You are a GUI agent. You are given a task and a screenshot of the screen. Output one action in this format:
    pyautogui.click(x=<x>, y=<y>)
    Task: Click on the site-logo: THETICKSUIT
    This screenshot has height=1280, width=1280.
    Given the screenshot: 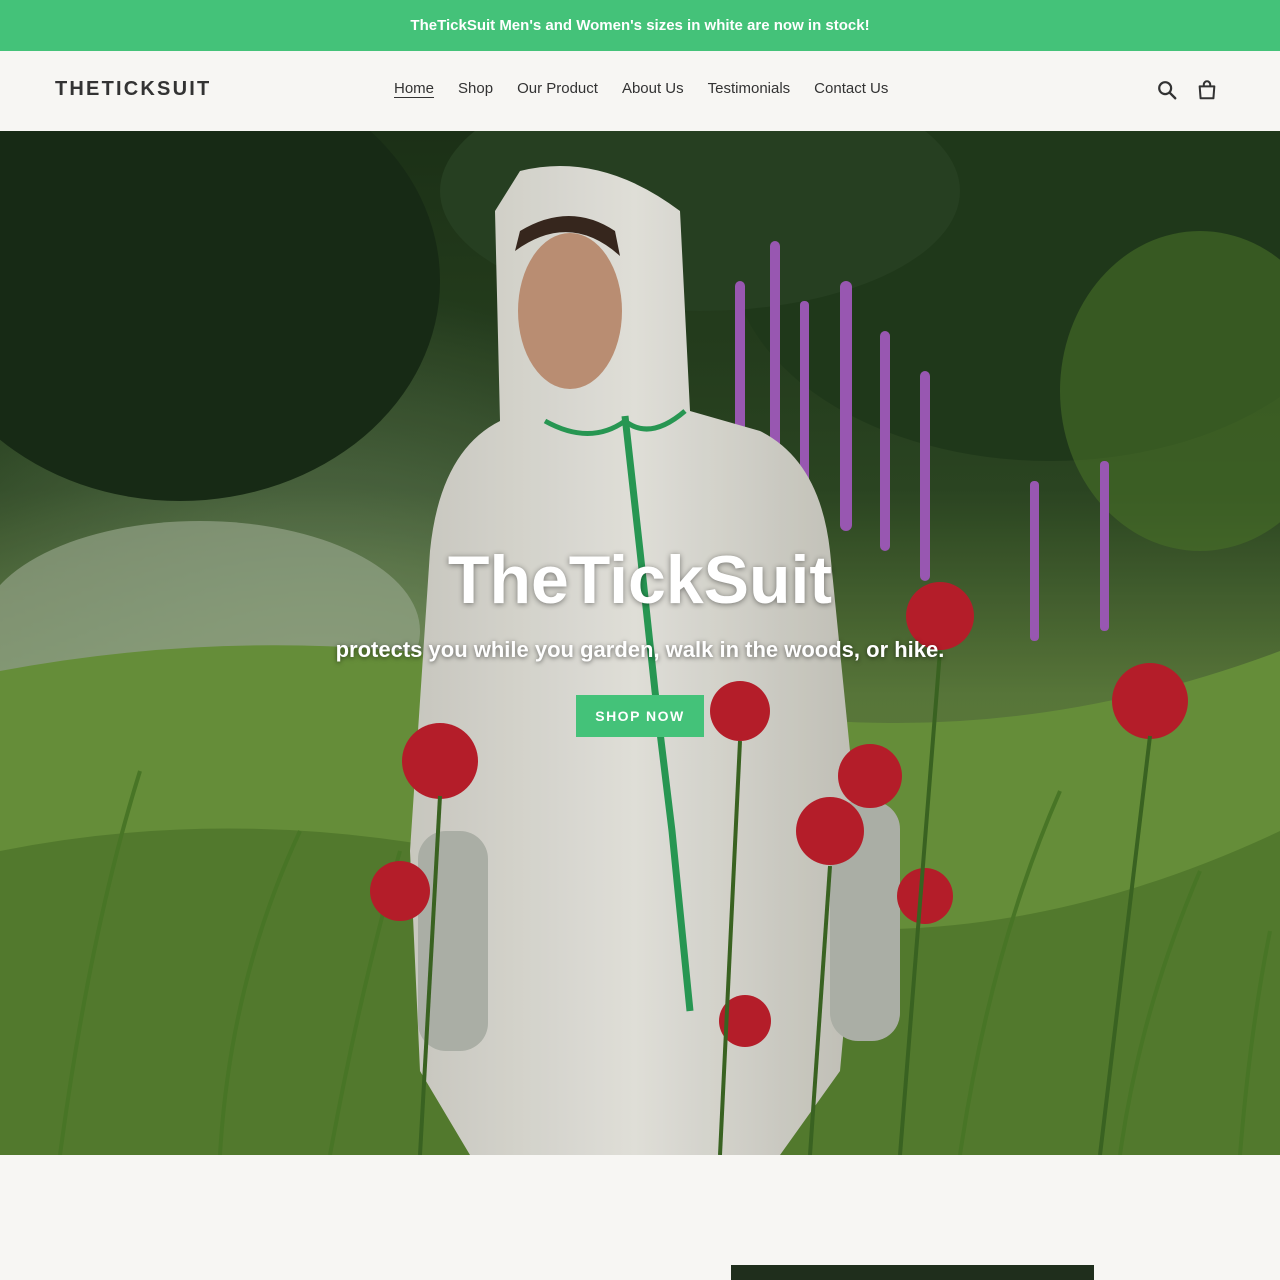 What is the action you would take?
    pyautogui.click(x=133, y=89)
    